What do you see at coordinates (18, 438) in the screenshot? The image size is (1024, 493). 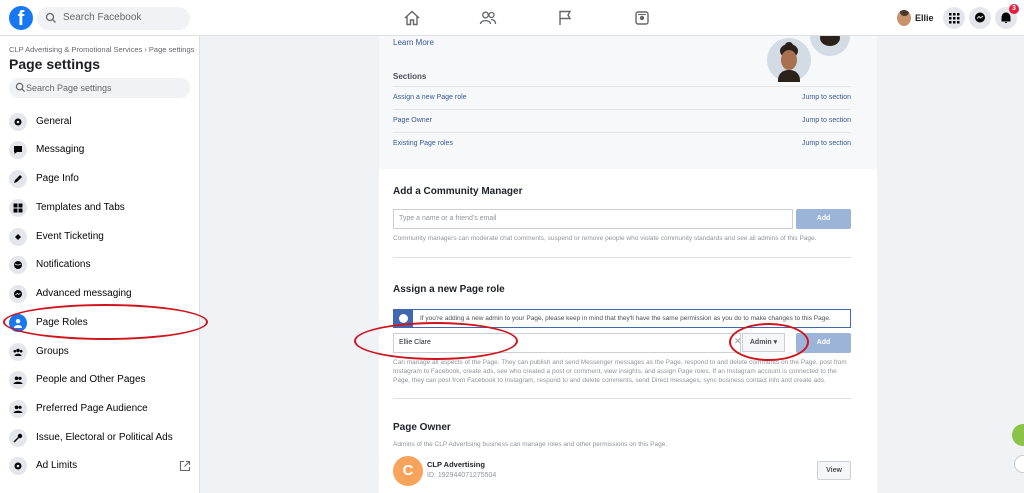 I see `key-icon` at bounding box center [18, 438].